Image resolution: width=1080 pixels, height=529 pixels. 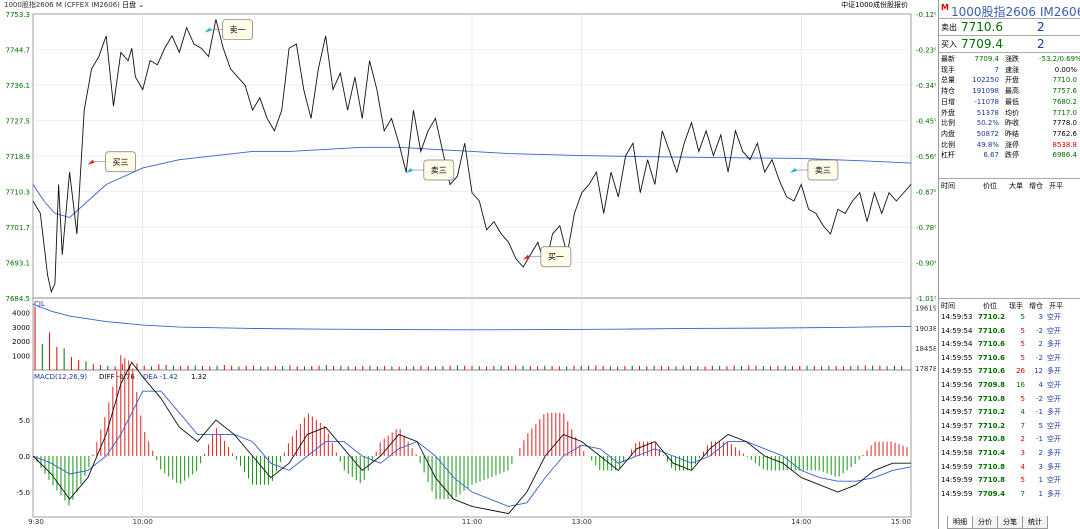 I want to click on price-tick-label: 7710.3, so click(x=18, y=193).